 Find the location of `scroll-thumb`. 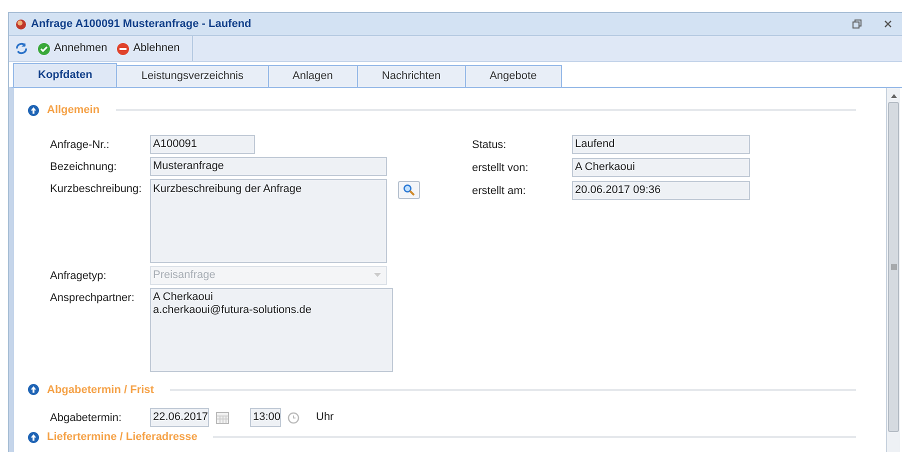

scroll-thumb is located at coordinates (893, 267).